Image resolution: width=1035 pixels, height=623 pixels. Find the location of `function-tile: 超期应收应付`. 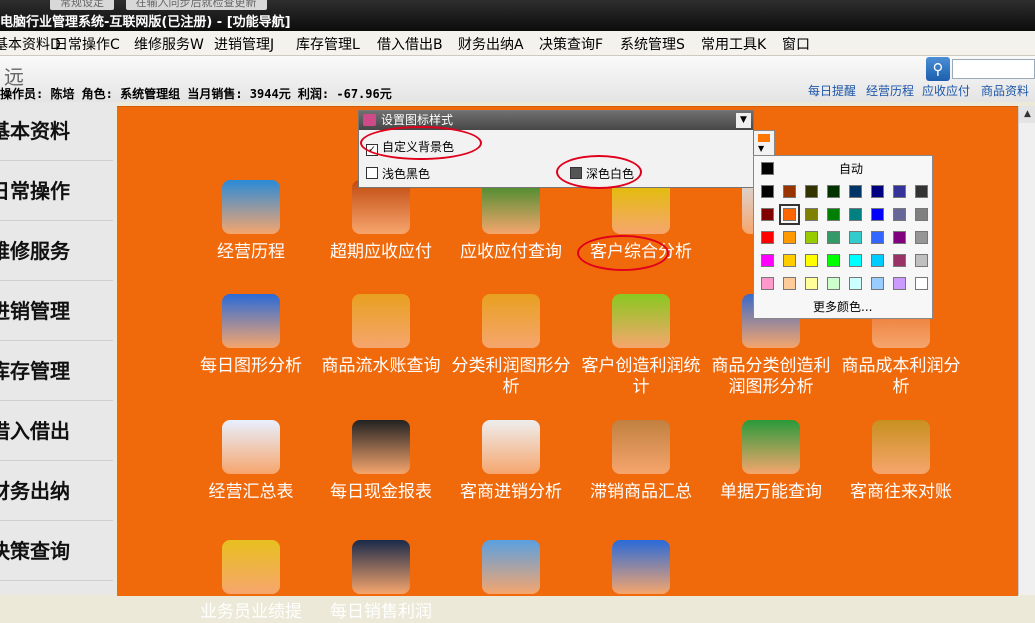

function-tile: 超期应收应付 is located at coordinates (381, 221).